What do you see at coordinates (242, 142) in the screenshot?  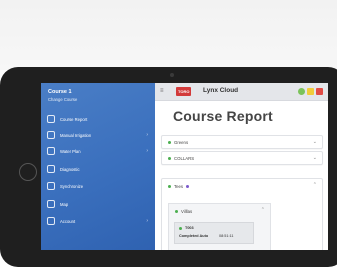 I see `card-greens: Greens ⌄` at bounding box center [242, 142].